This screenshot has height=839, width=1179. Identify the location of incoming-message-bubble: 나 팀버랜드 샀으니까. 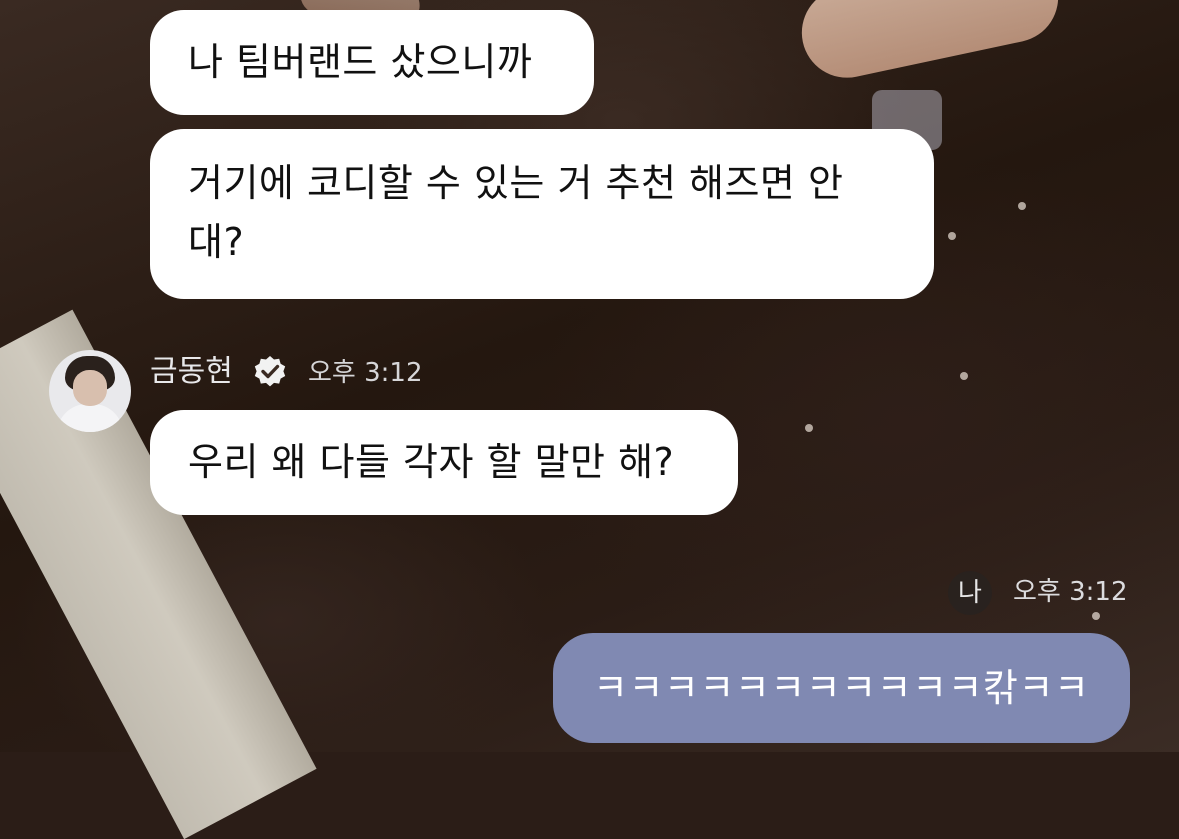
(372, 62).